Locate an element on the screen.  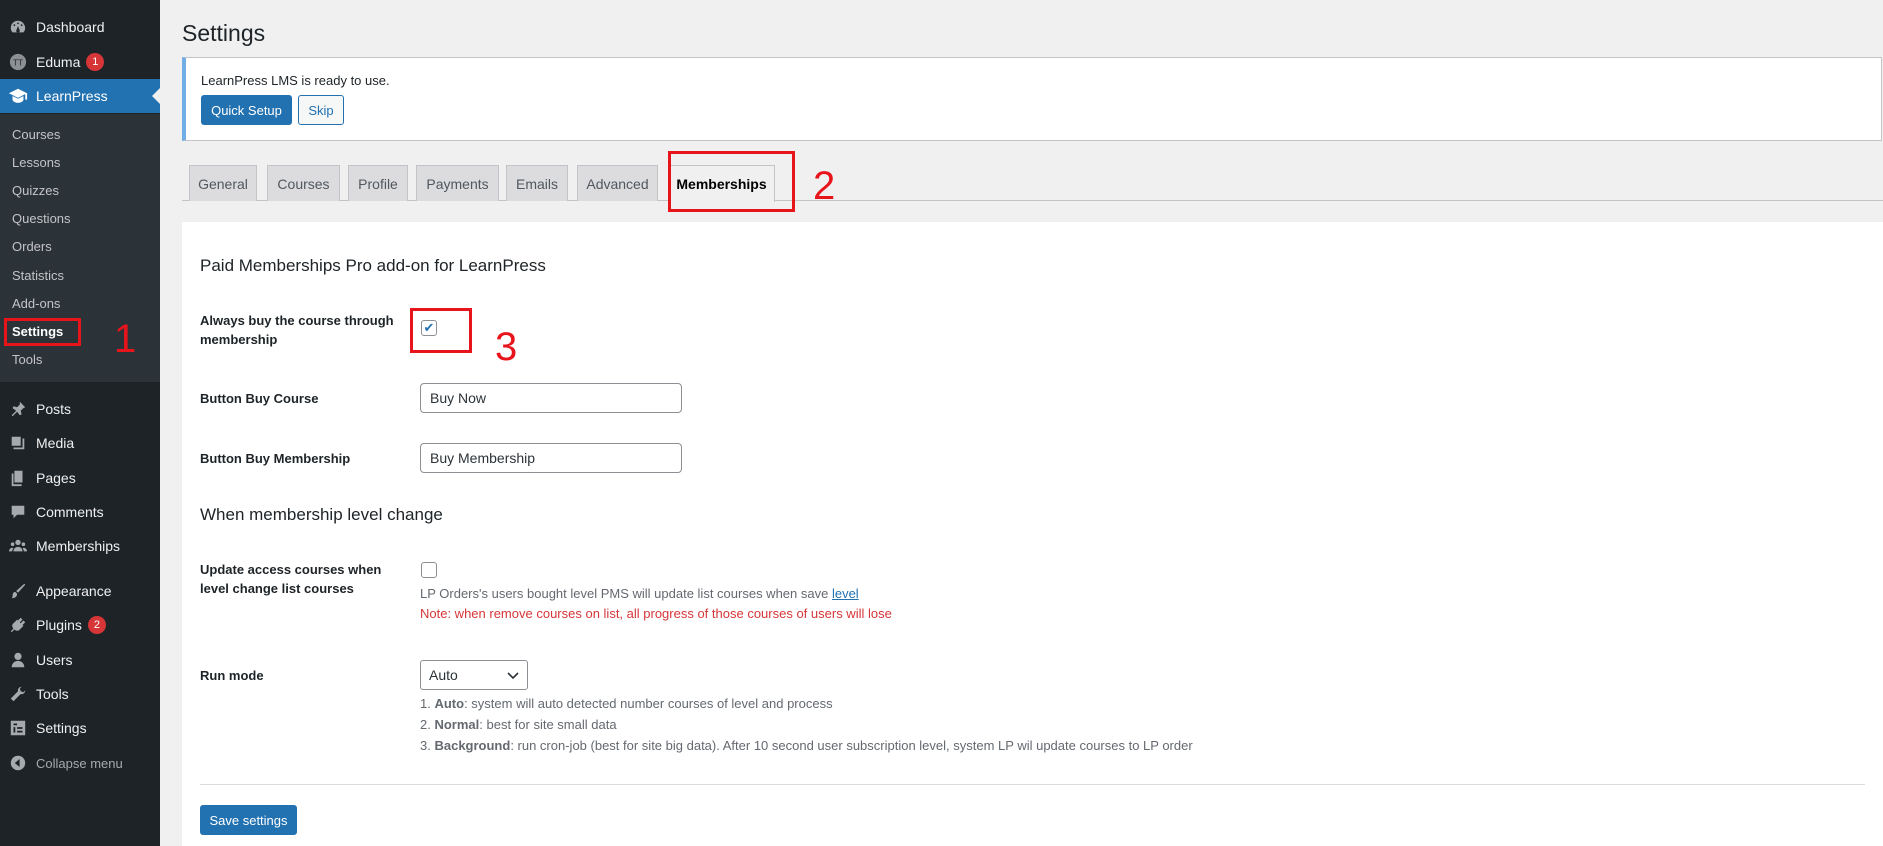
page-title: Settings is located at coordinates (224, 33).